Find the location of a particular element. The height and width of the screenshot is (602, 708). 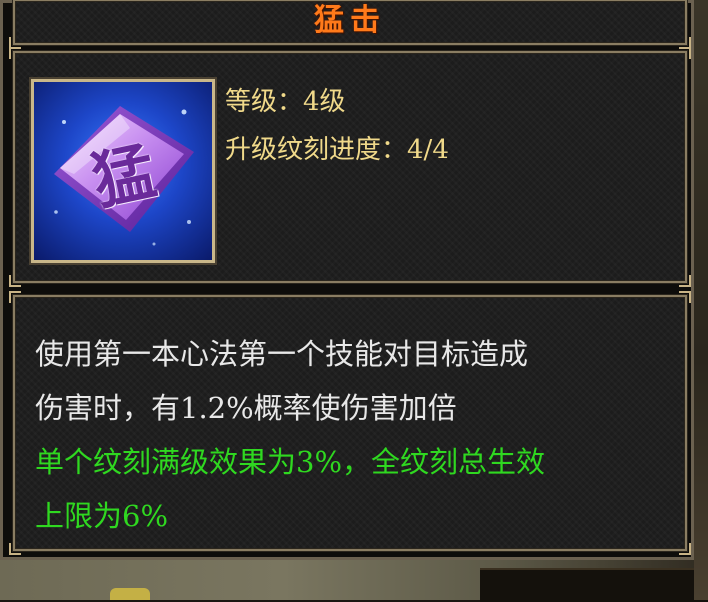

level-label: 等级： is located at coordinates (264, 102).